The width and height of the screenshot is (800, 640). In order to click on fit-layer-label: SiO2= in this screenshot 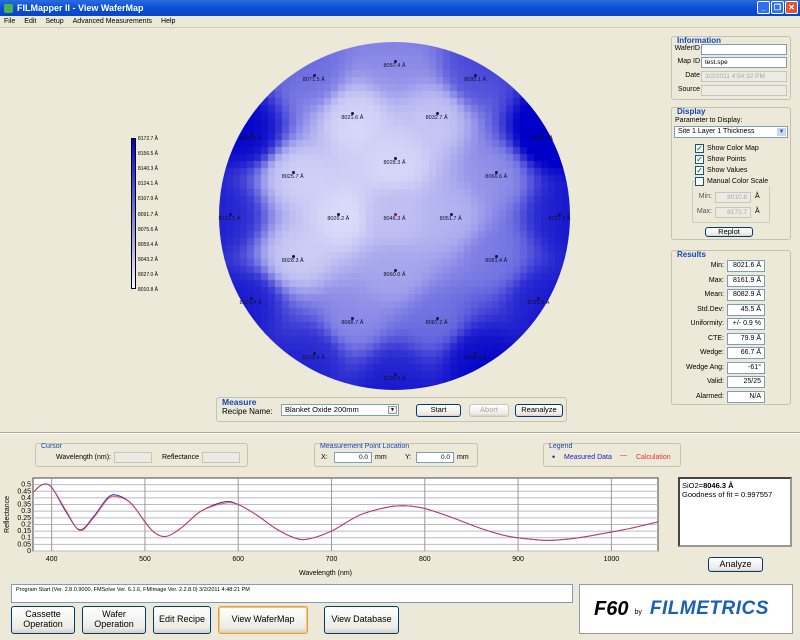, I will do `click(693, 485)`.